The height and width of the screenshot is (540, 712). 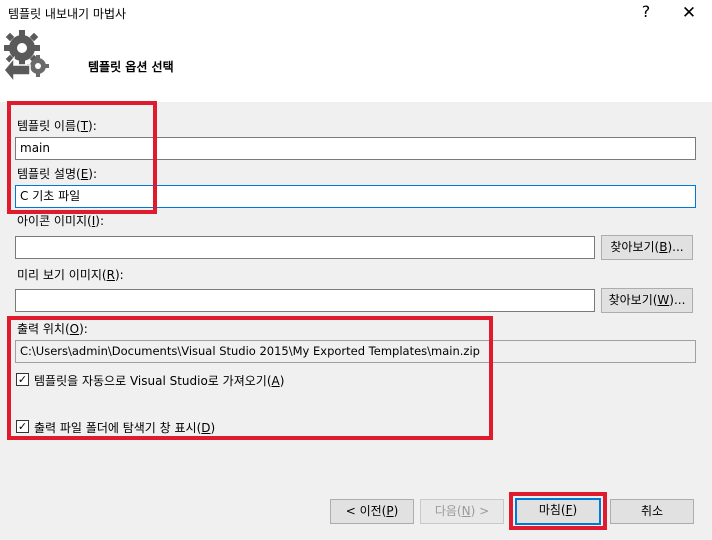 What do you see at coordinates (305, 300) in the screenshot?
I see `preview-image-input` at bounding box center [305, 300].